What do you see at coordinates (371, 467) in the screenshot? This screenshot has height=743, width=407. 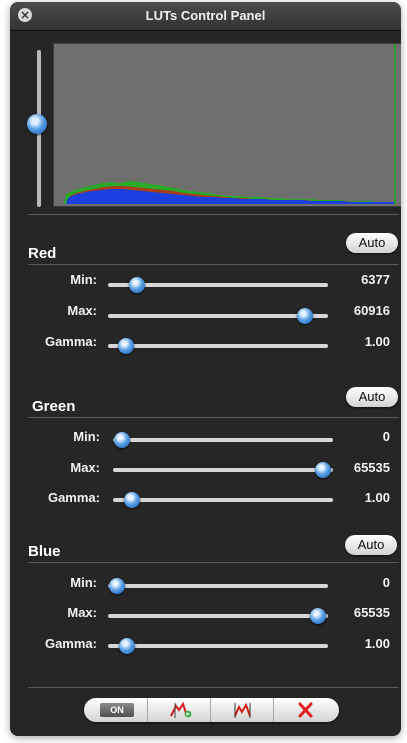 I see `green-max-value: 65535` at bounding box center [371, 467].